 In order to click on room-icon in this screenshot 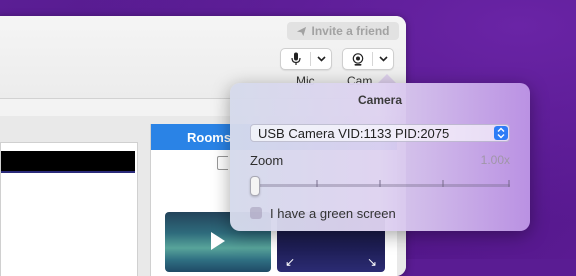, I will do `click(222, 163)`.